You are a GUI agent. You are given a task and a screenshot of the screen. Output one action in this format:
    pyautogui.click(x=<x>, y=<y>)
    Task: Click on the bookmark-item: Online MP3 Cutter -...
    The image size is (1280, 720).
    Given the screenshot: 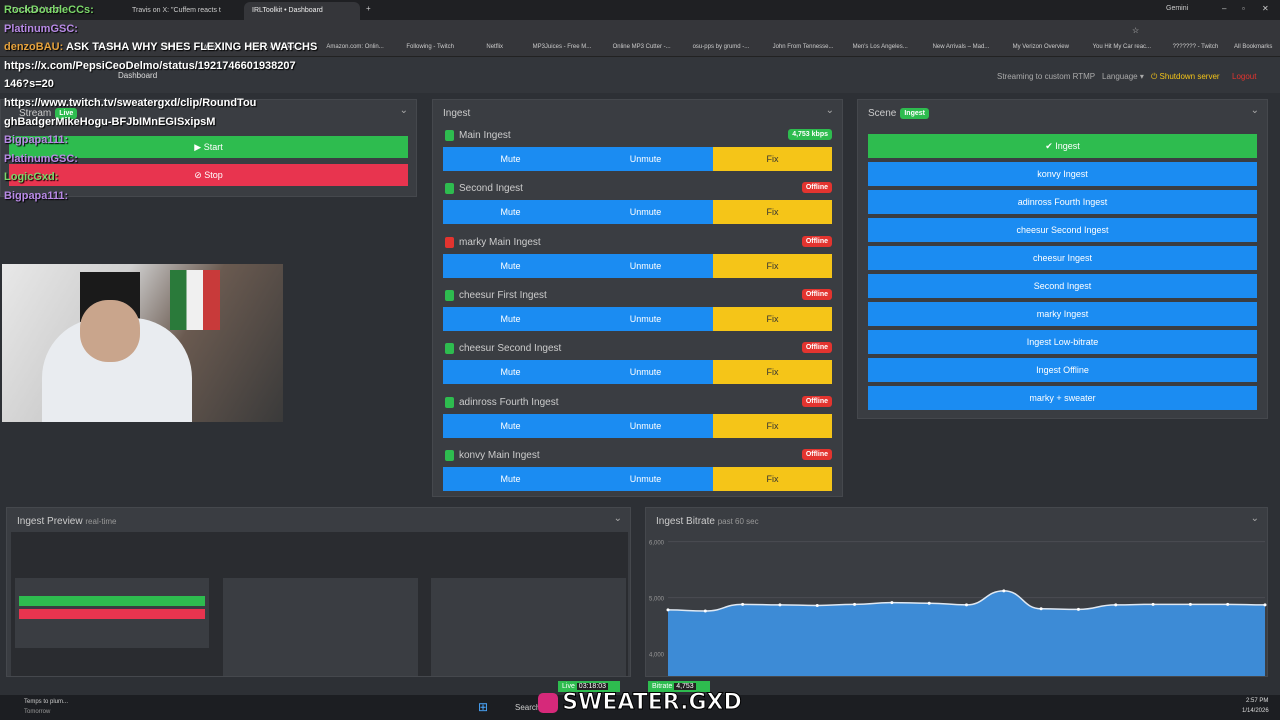 What is the action you would take?
    pyautogui.click(x=642, y=47)
    